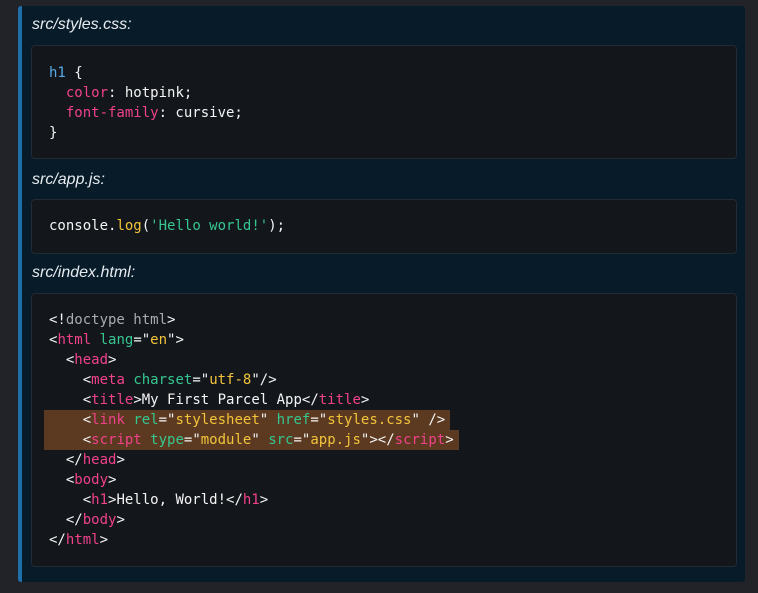  What do you see at coordinates (251, 520) in the screenshot?
I see `code-line: </body>` at bounding box center [251, 520].